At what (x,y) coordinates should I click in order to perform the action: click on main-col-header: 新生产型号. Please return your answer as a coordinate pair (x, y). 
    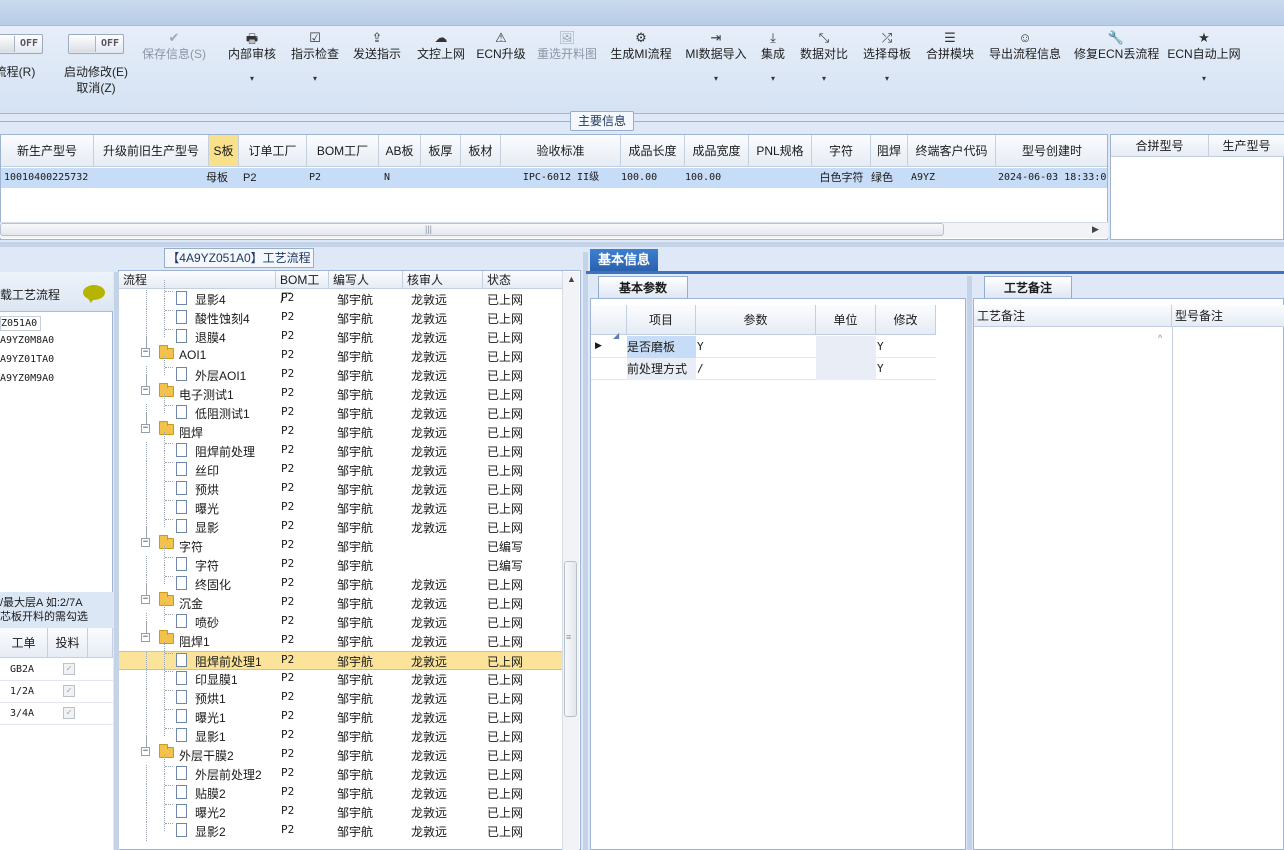
    Looking at the image, I should click on (47, 151).